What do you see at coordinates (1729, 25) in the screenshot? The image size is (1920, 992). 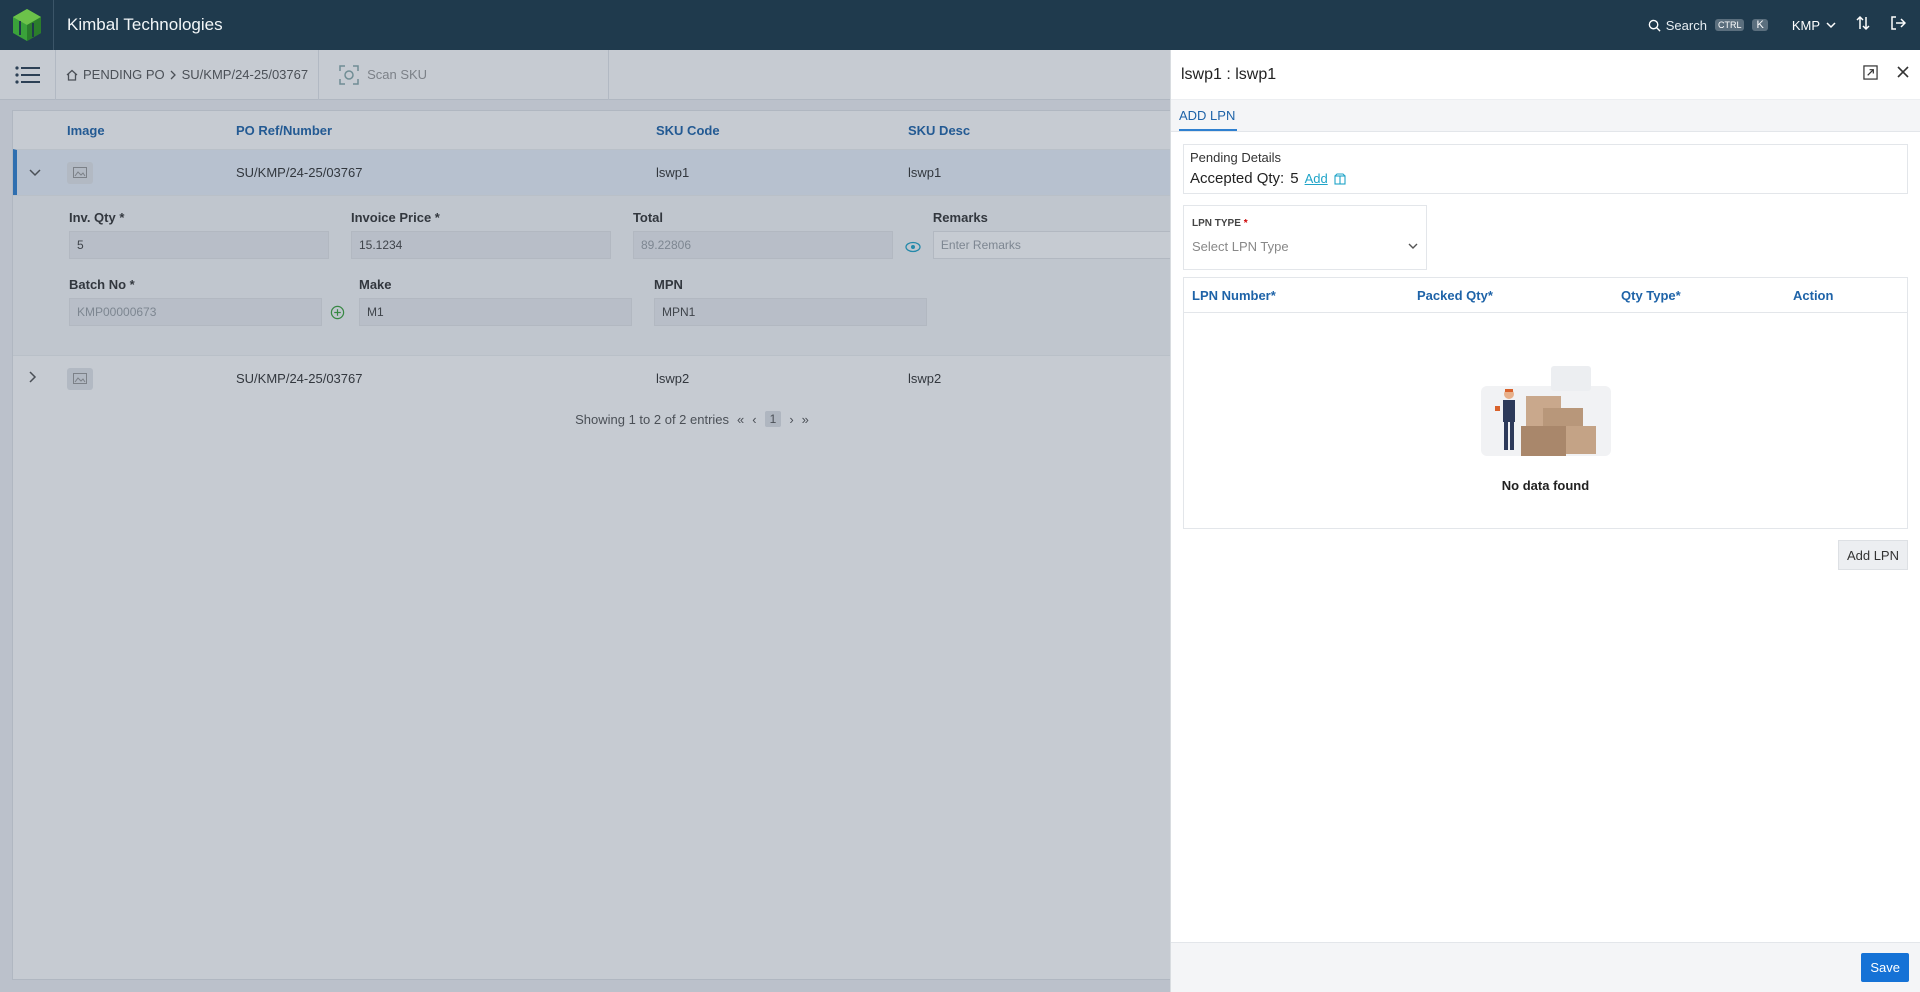 I see `kbd-ctrl: CTRL` at bounding box center [1729, 25].